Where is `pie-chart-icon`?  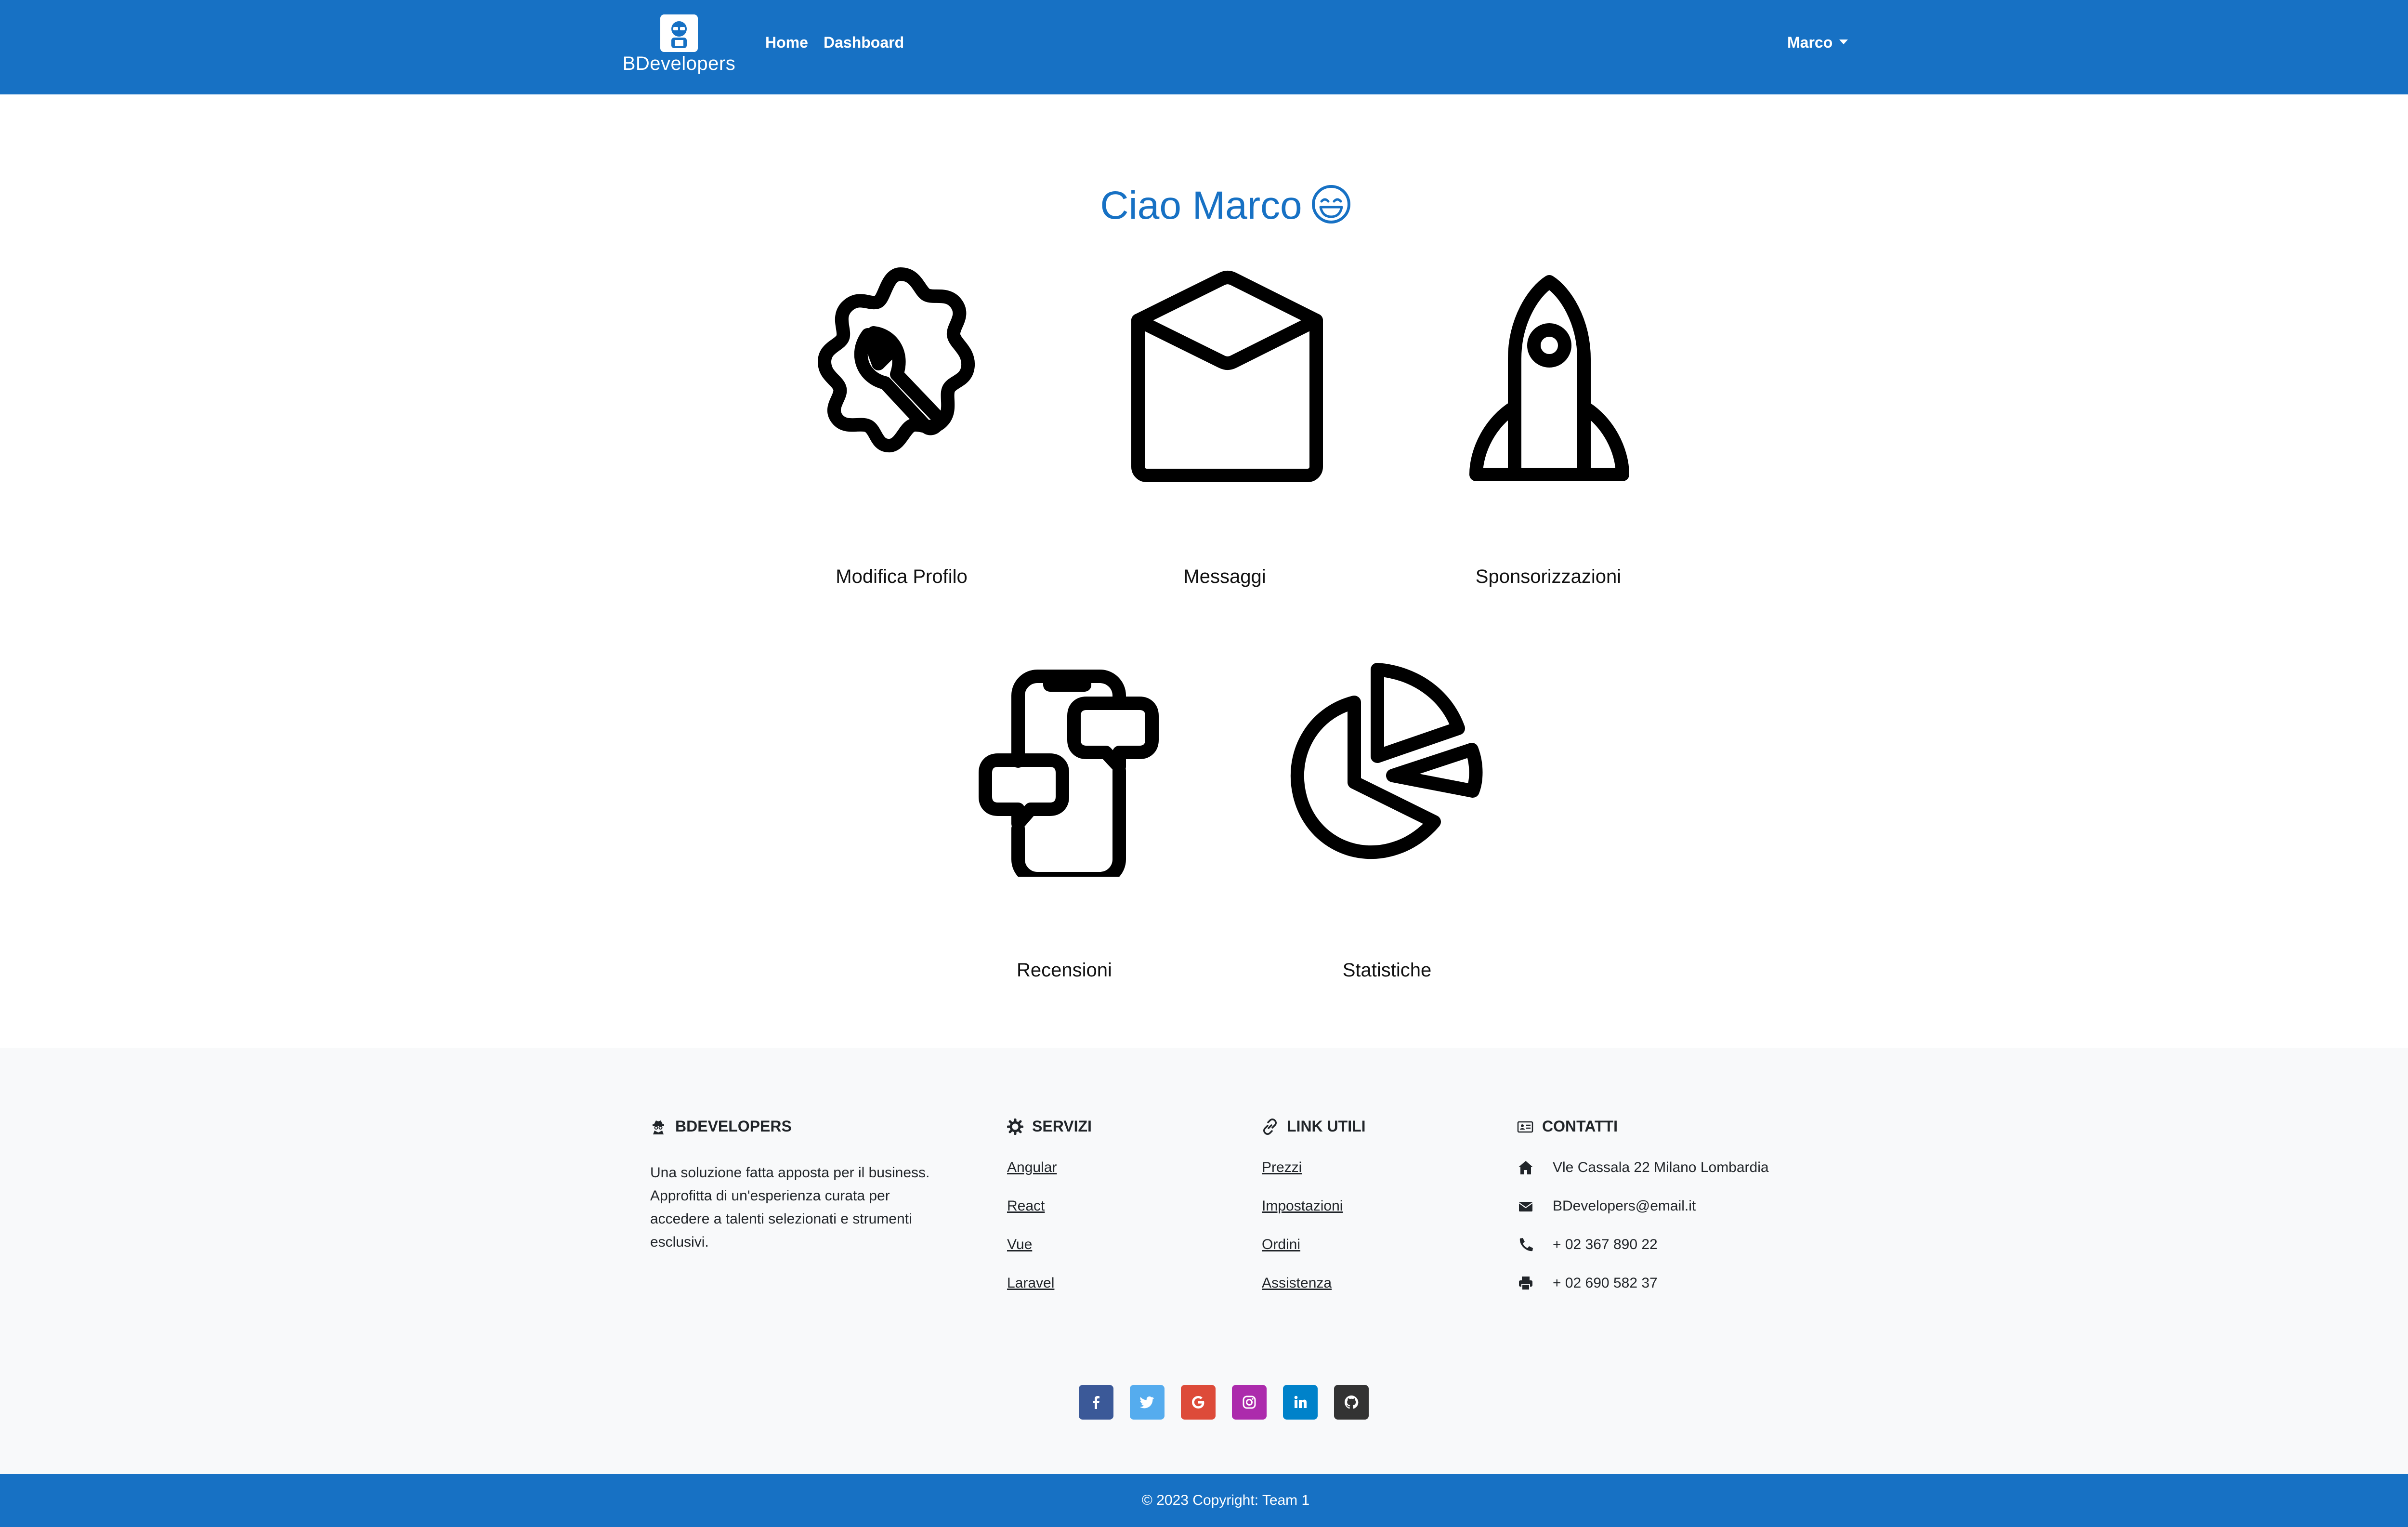
pie-chart-icon is located at coordinates (1386, 761).